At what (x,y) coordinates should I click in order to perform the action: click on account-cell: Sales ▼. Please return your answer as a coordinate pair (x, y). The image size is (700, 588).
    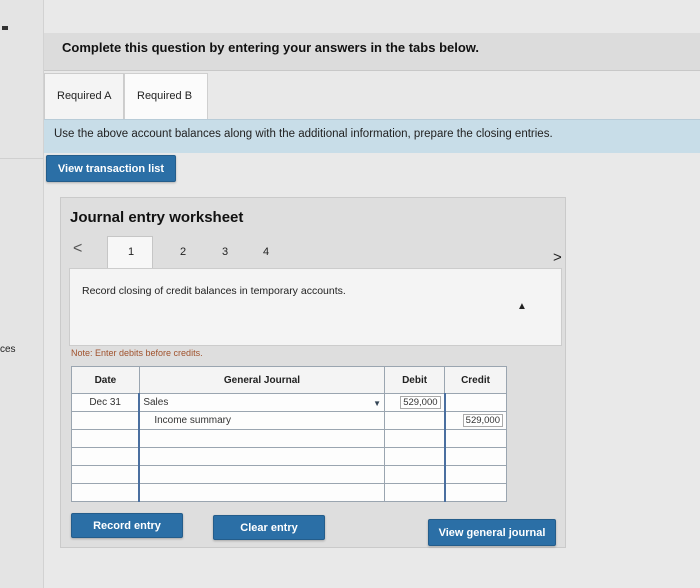
    Looking at the image, I should click on (262, 402).